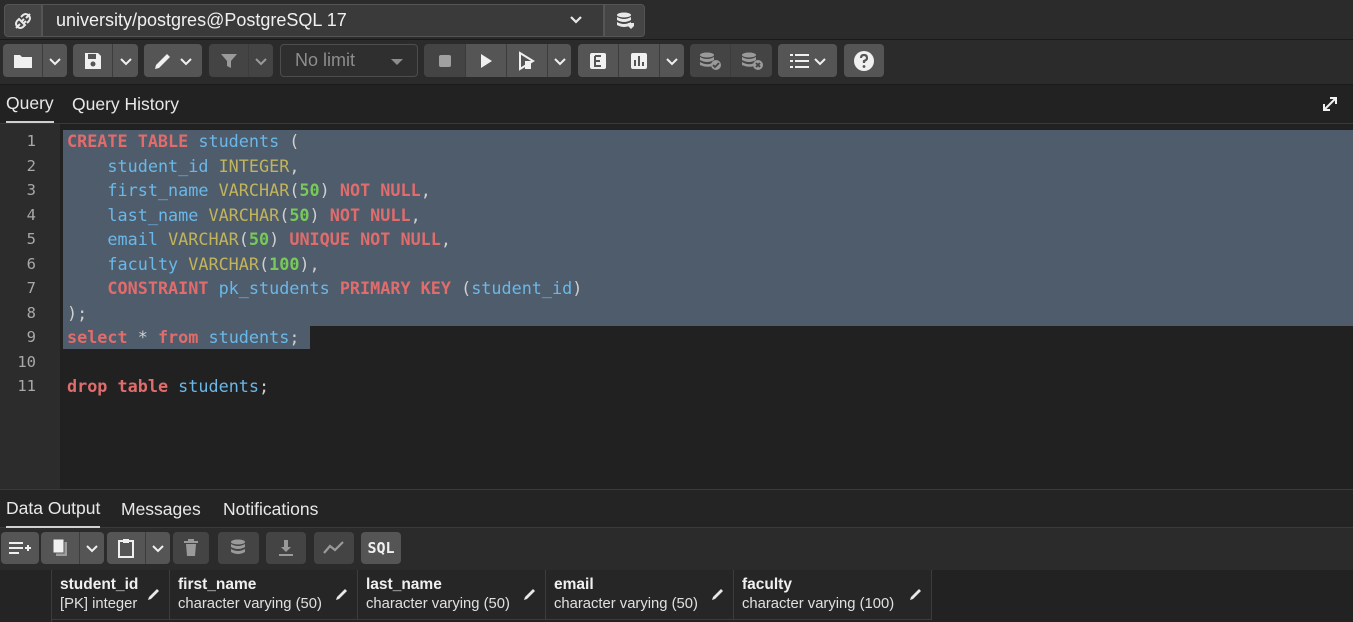 Image resolution: width=1353 pixels, height=622 pixels. I want to click on macros-button, so click(807, 60).